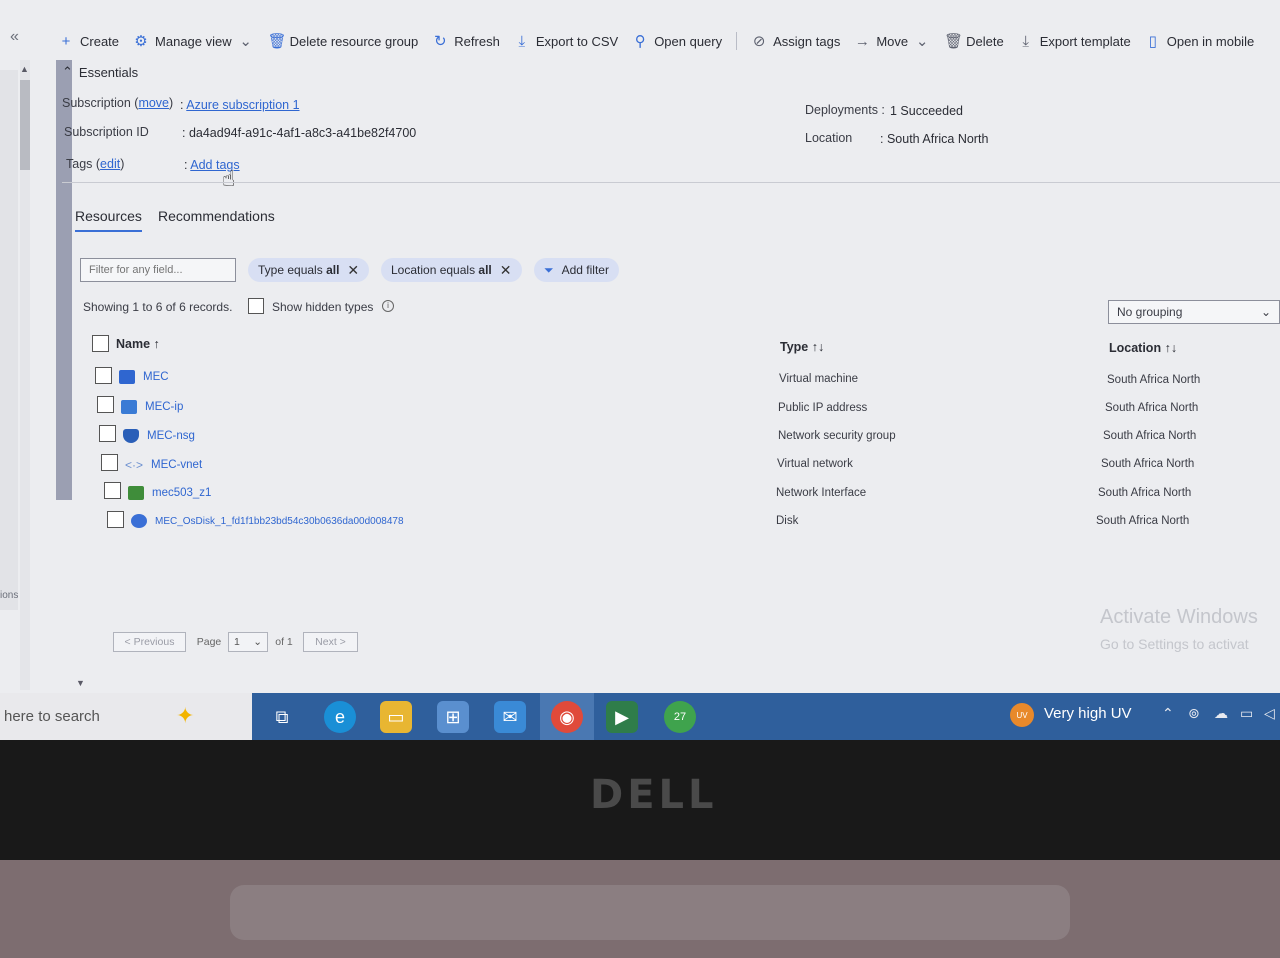 The height and width of the screenshot is (958, 1280). Describe the element at coordinates (802, 347) in the screenshot. I see `type-column-header: Type ↑↓` at that location.